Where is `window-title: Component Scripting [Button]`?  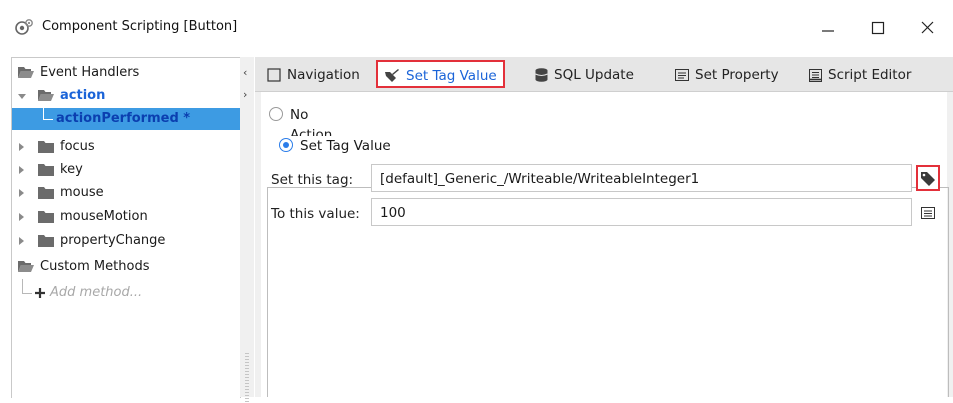
window-title: Component Scripting [Button] is located at coordinates (140, 26).